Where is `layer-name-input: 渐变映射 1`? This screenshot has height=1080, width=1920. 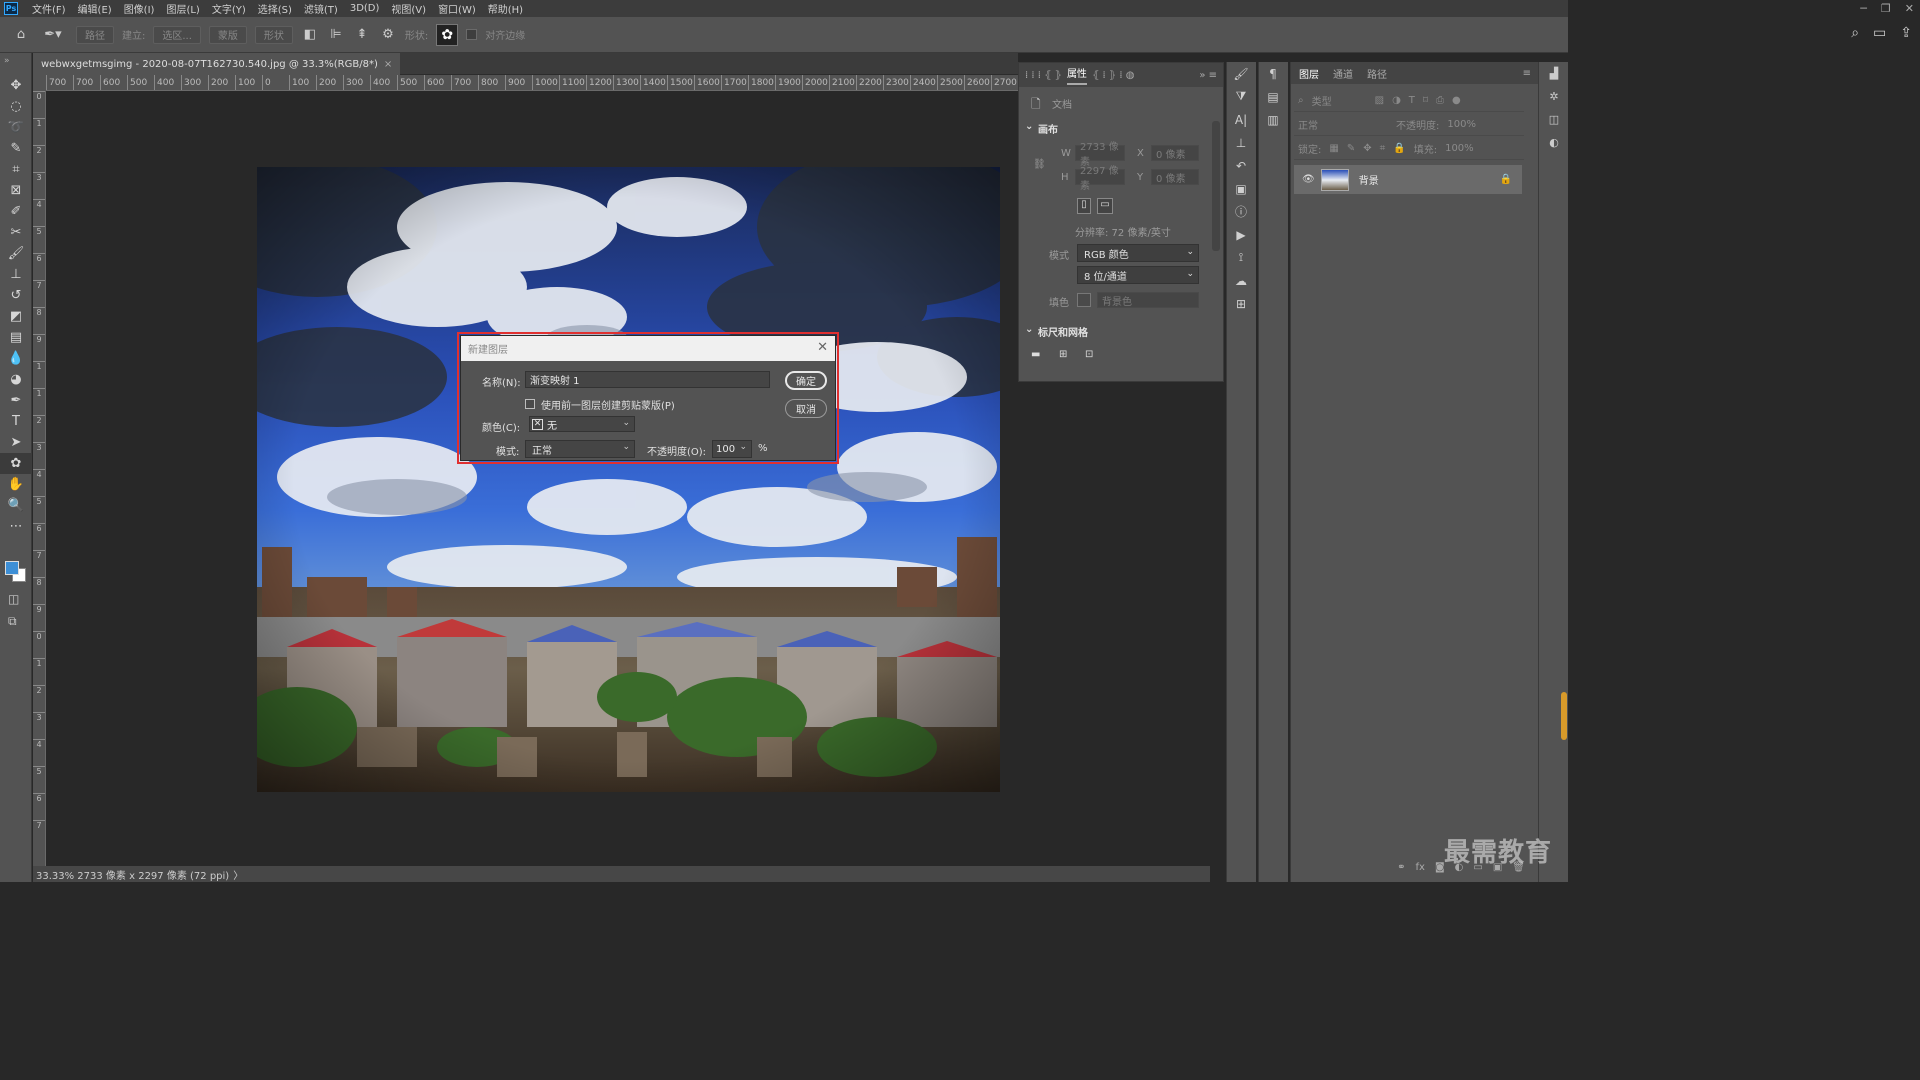 layer-name-input: 渐变映射 1 is located at coordinates (647, 379).